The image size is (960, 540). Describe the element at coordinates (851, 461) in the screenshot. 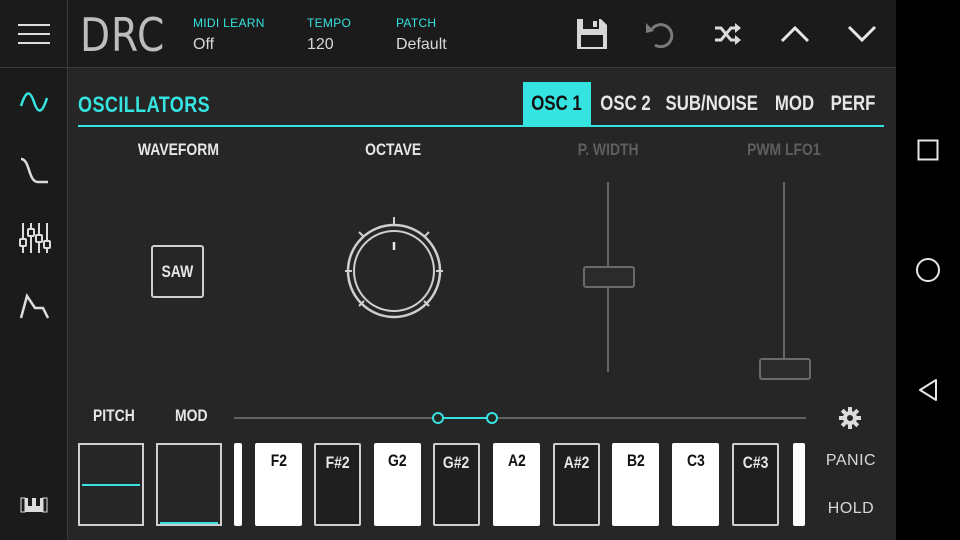

I see `panic-button: PANIC` at that location.